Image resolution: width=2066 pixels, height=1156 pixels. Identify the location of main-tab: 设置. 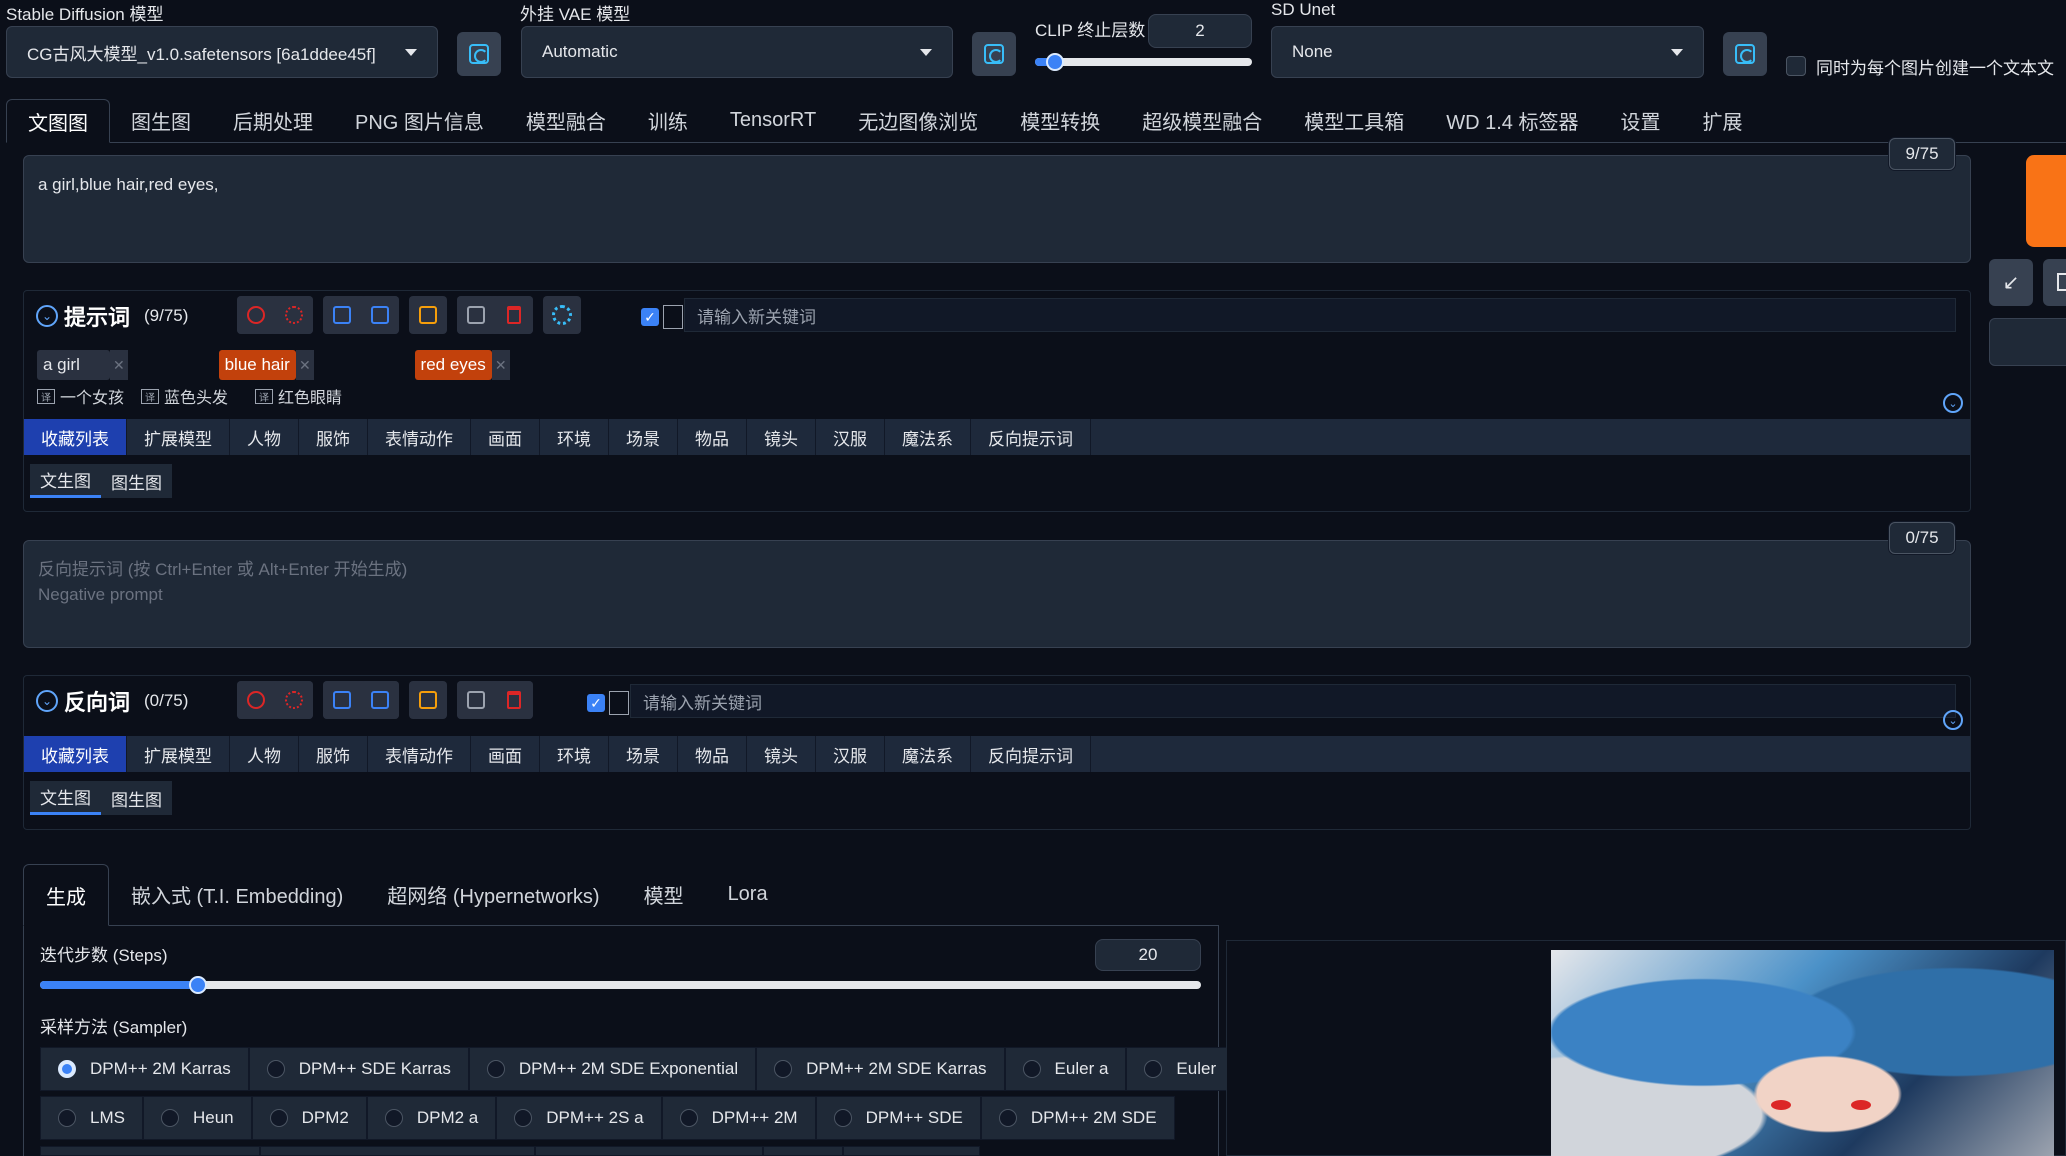
(1640, 120).